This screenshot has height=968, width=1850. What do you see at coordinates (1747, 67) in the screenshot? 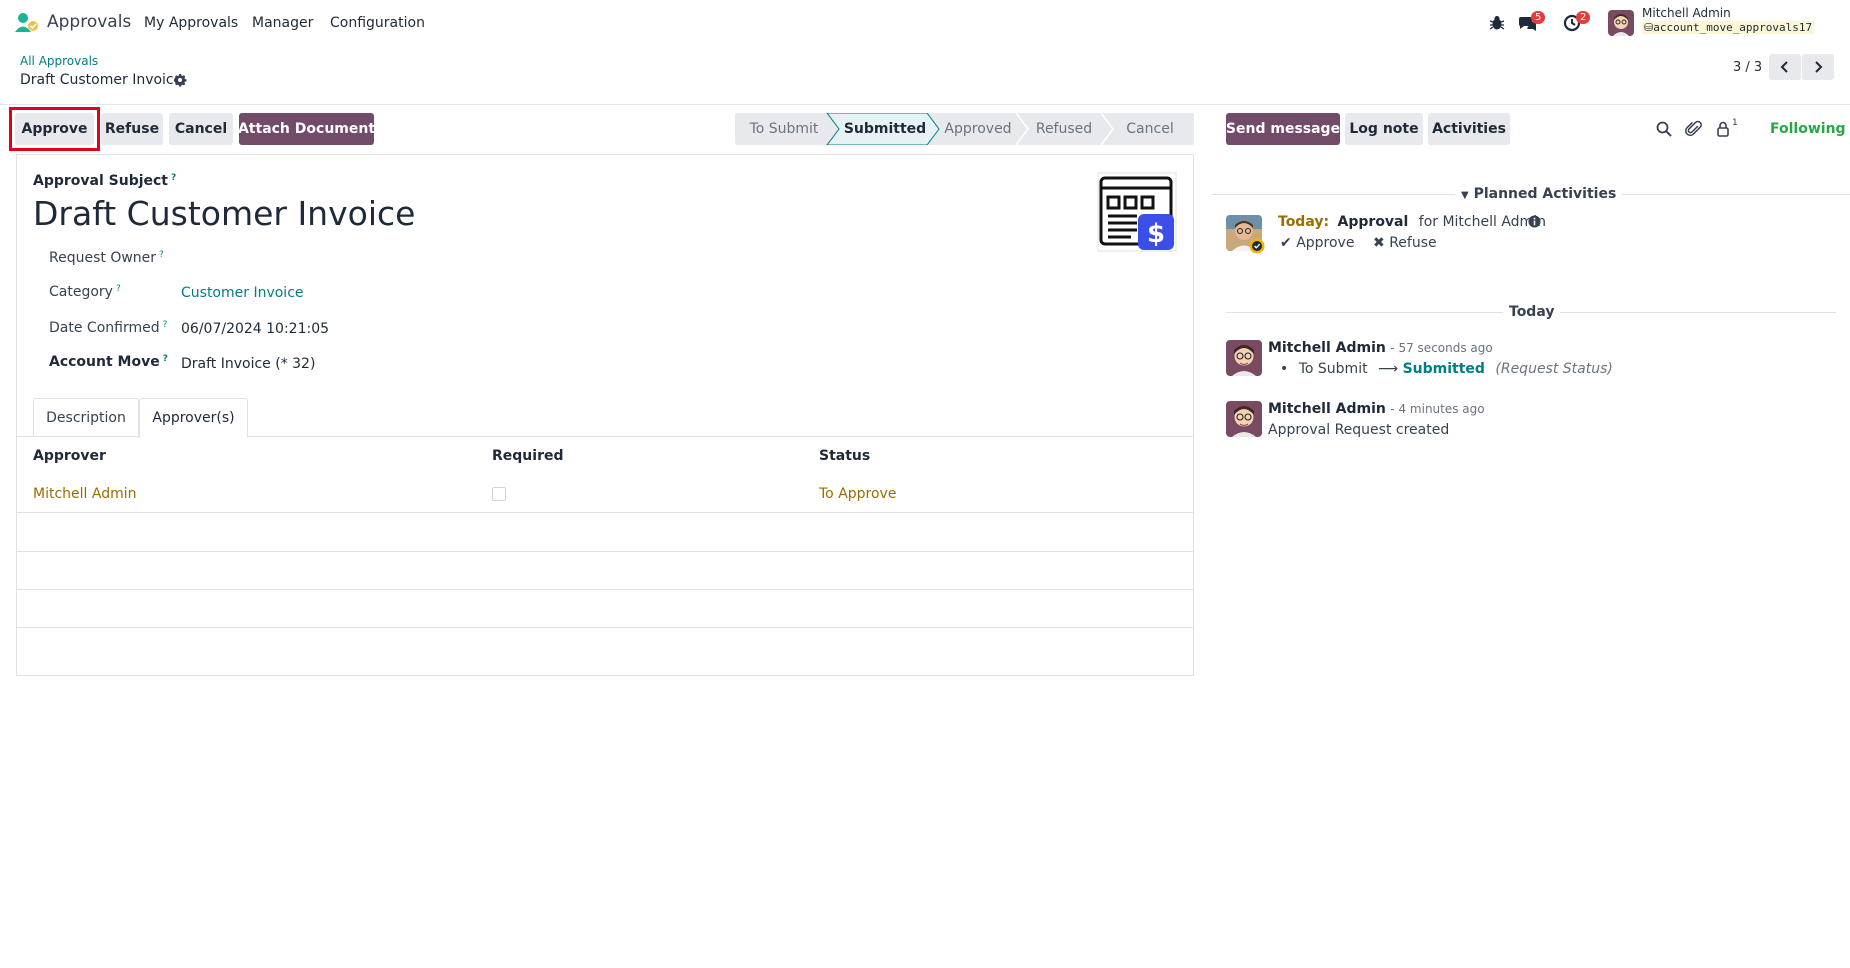
I see `pager-value: 3 / 3` at bounding box center [1747, 67].